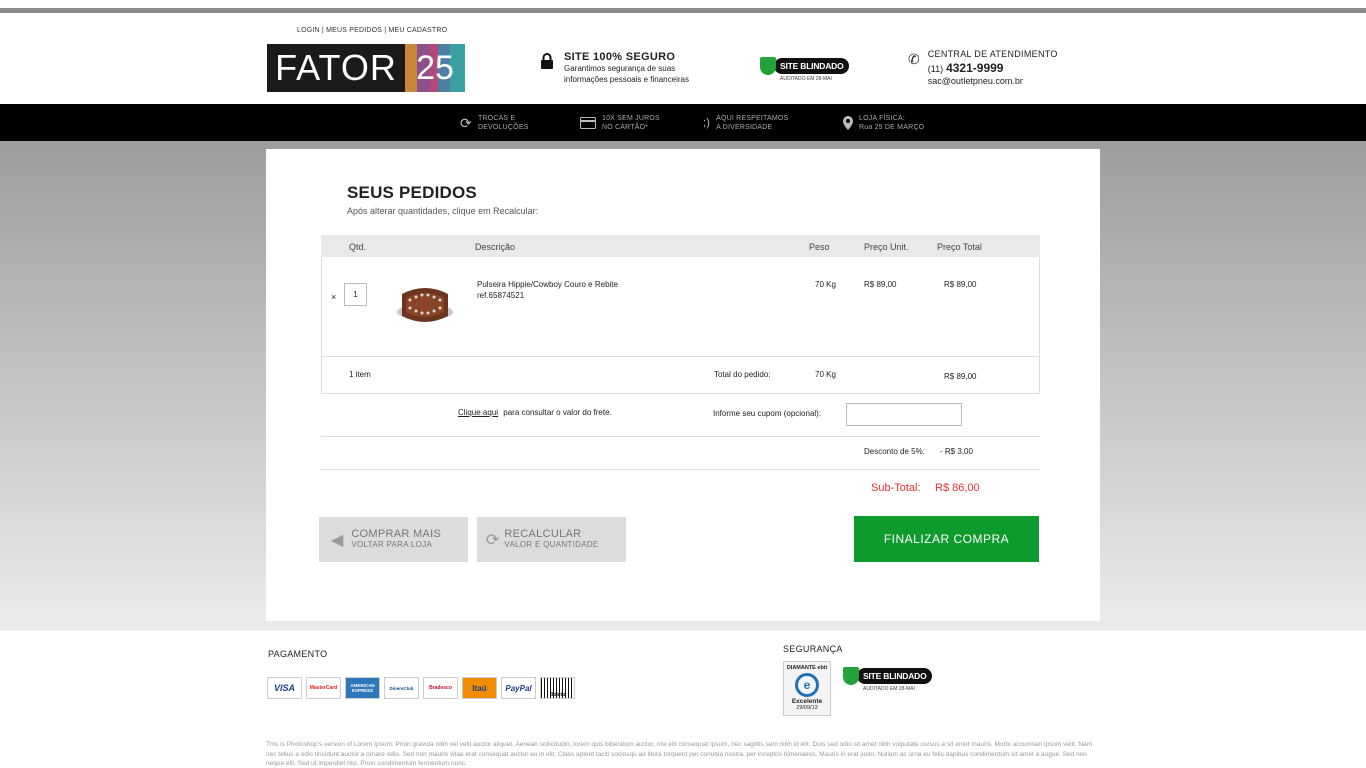 Image resolution: width=1366 pixels, height=768 pixels. What do you see at coordinates (825, 284) in the screenshot?
I see `product-weight: 70 Kg` at bounding box center [825, 284].